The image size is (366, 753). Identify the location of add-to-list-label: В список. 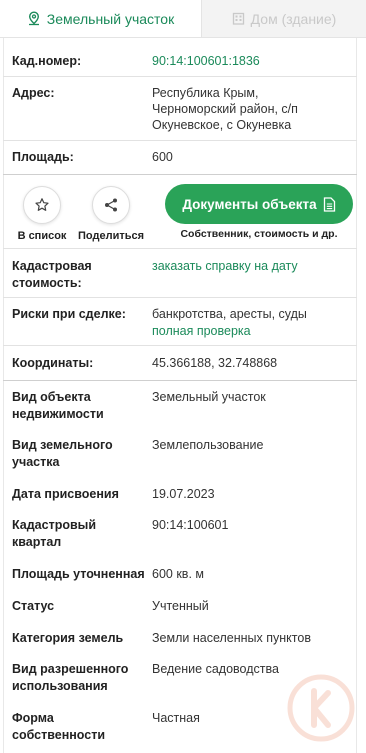
(42, 236).